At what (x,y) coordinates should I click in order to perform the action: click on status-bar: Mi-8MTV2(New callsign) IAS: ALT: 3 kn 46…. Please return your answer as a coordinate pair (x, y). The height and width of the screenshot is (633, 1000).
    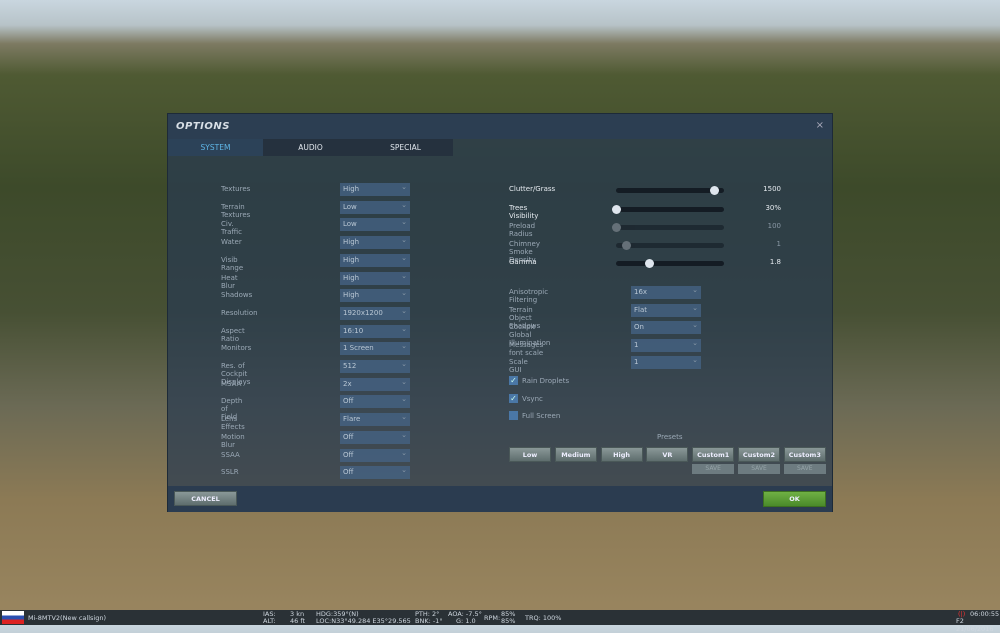
    Looking at the image, I should click on (500, 621).